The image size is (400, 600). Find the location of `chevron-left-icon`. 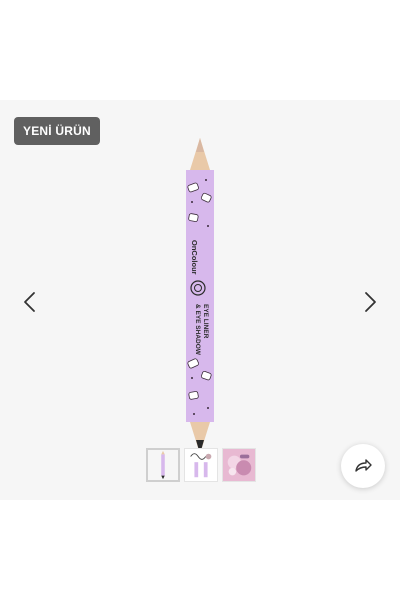

chevron-left-icon is located at coordinates (29, 302).